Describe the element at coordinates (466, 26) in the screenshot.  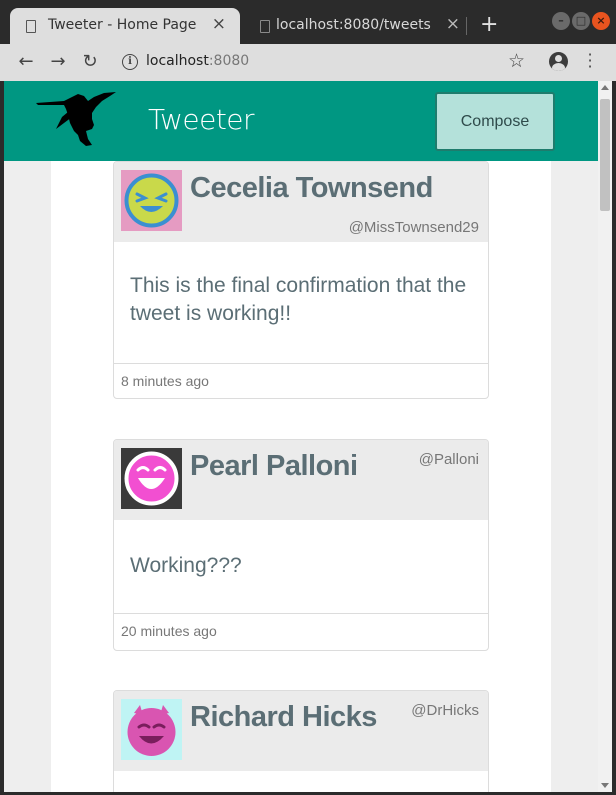
I see `tab-separator` at that location.